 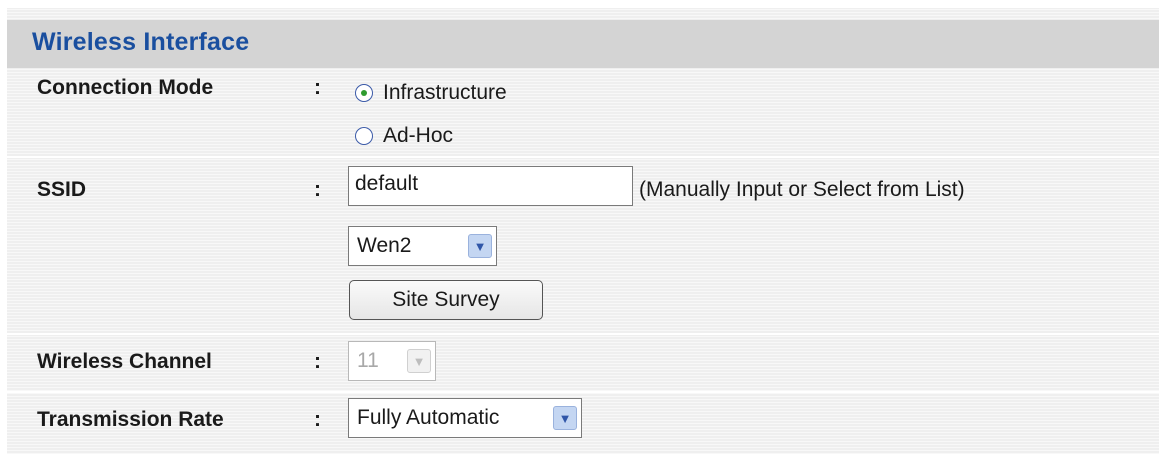 What do you see at coordinates (317, 419) in the screenshot?
I see `transmission-rate-colon: :` at bounding box center [317, 419].